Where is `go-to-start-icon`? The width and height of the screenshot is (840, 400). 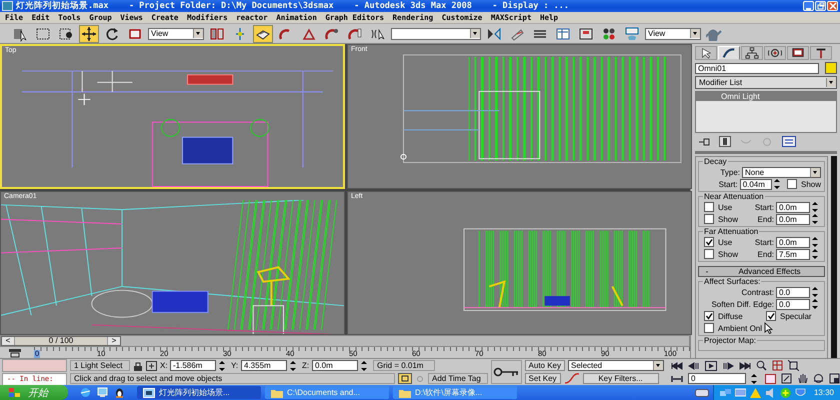
go-to-start-icon is located at coordinates (677, 366).